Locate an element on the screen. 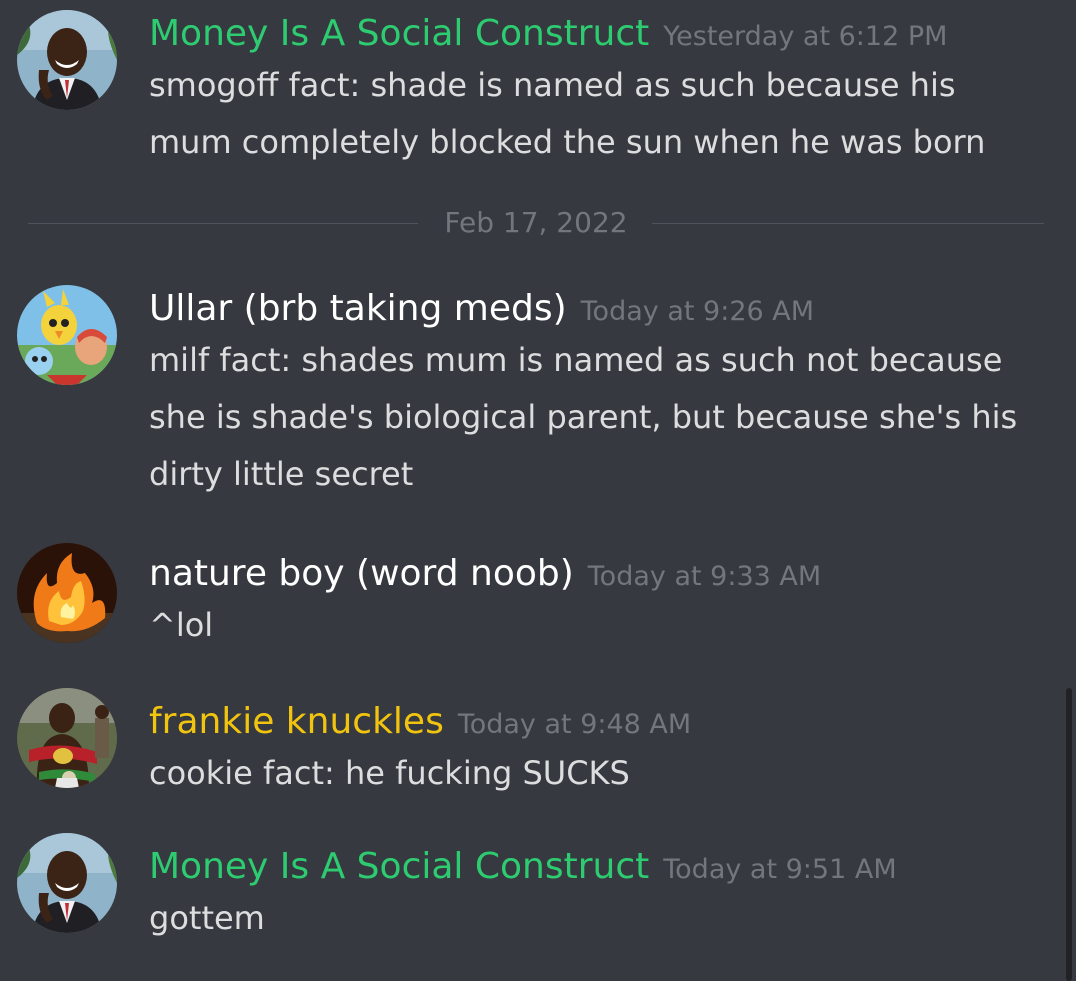 Image resolution: width=1076 pixels, height=981 pixels. message-text: gottem is located at coordinates (207, 918).